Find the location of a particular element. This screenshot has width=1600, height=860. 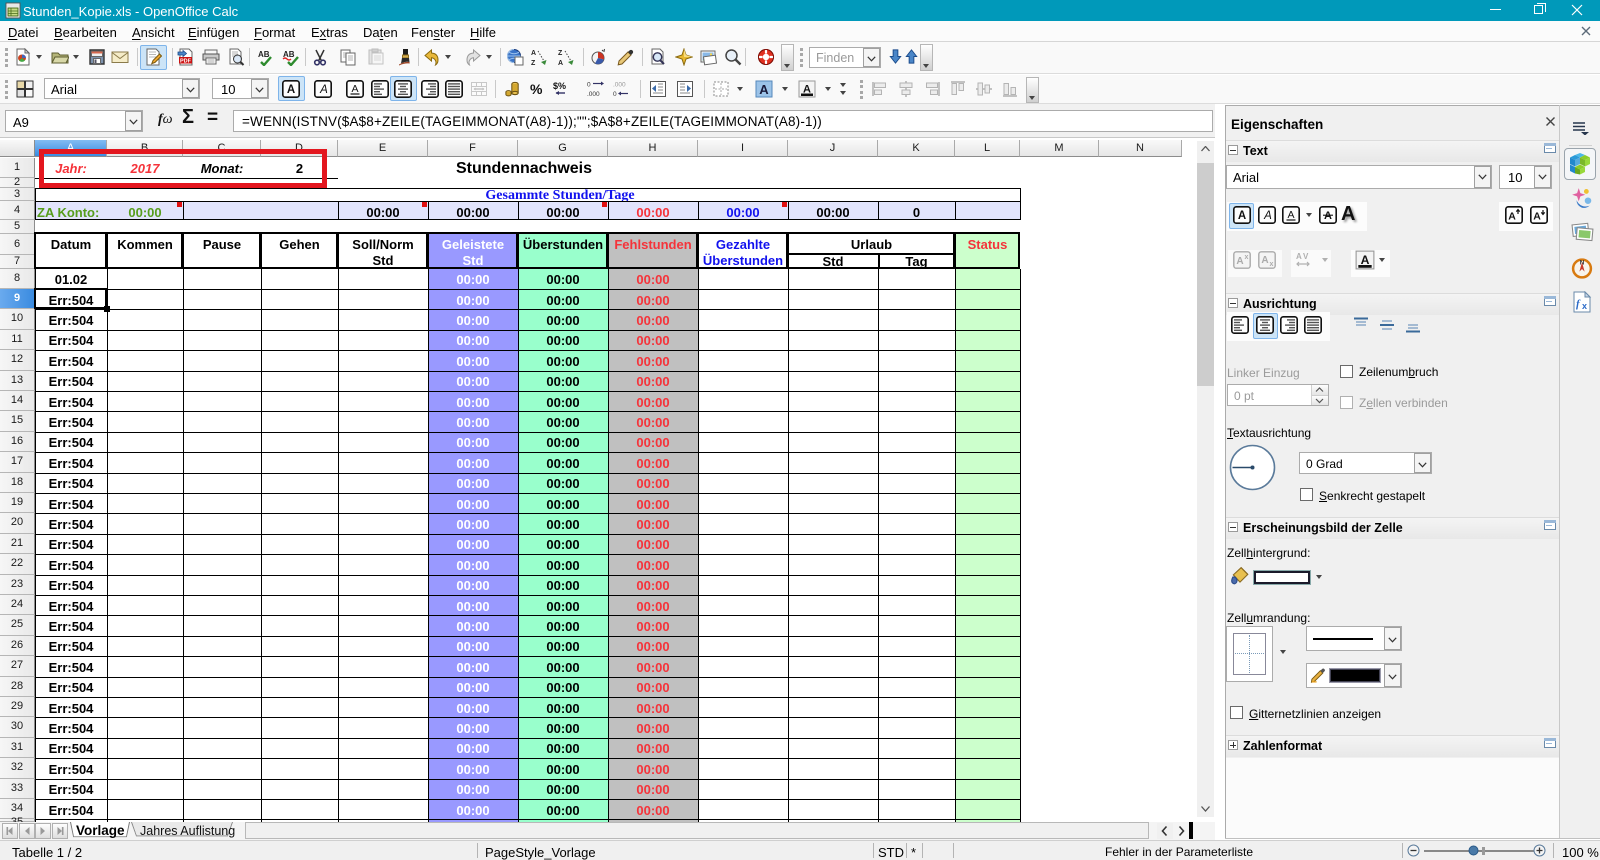

svg-text: AB is located at coordinates (264, 54).